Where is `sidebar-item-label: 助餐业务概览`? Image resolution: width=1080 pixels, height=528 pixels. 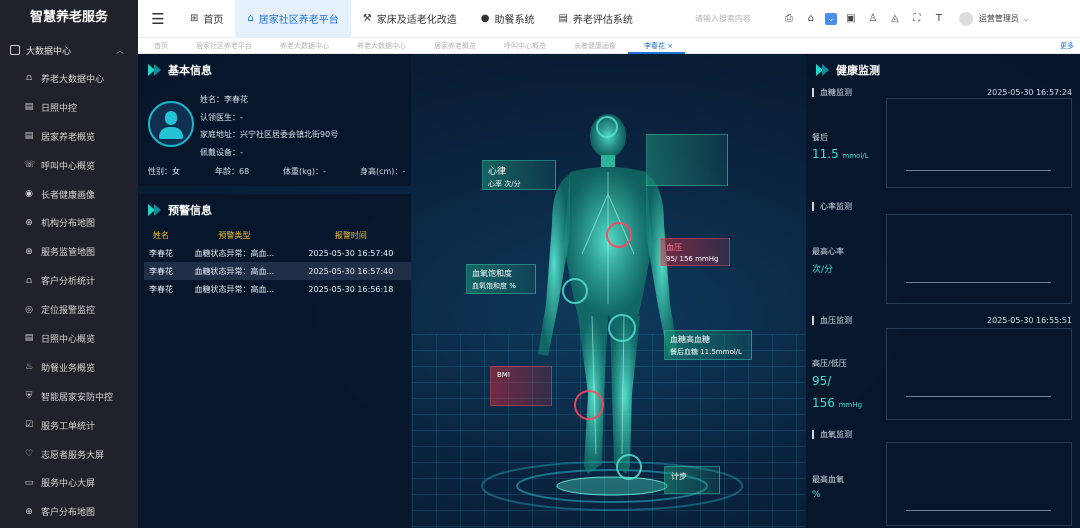 sidebar-item-label: 助餐业务概览 is located at coordinates (68, 368).